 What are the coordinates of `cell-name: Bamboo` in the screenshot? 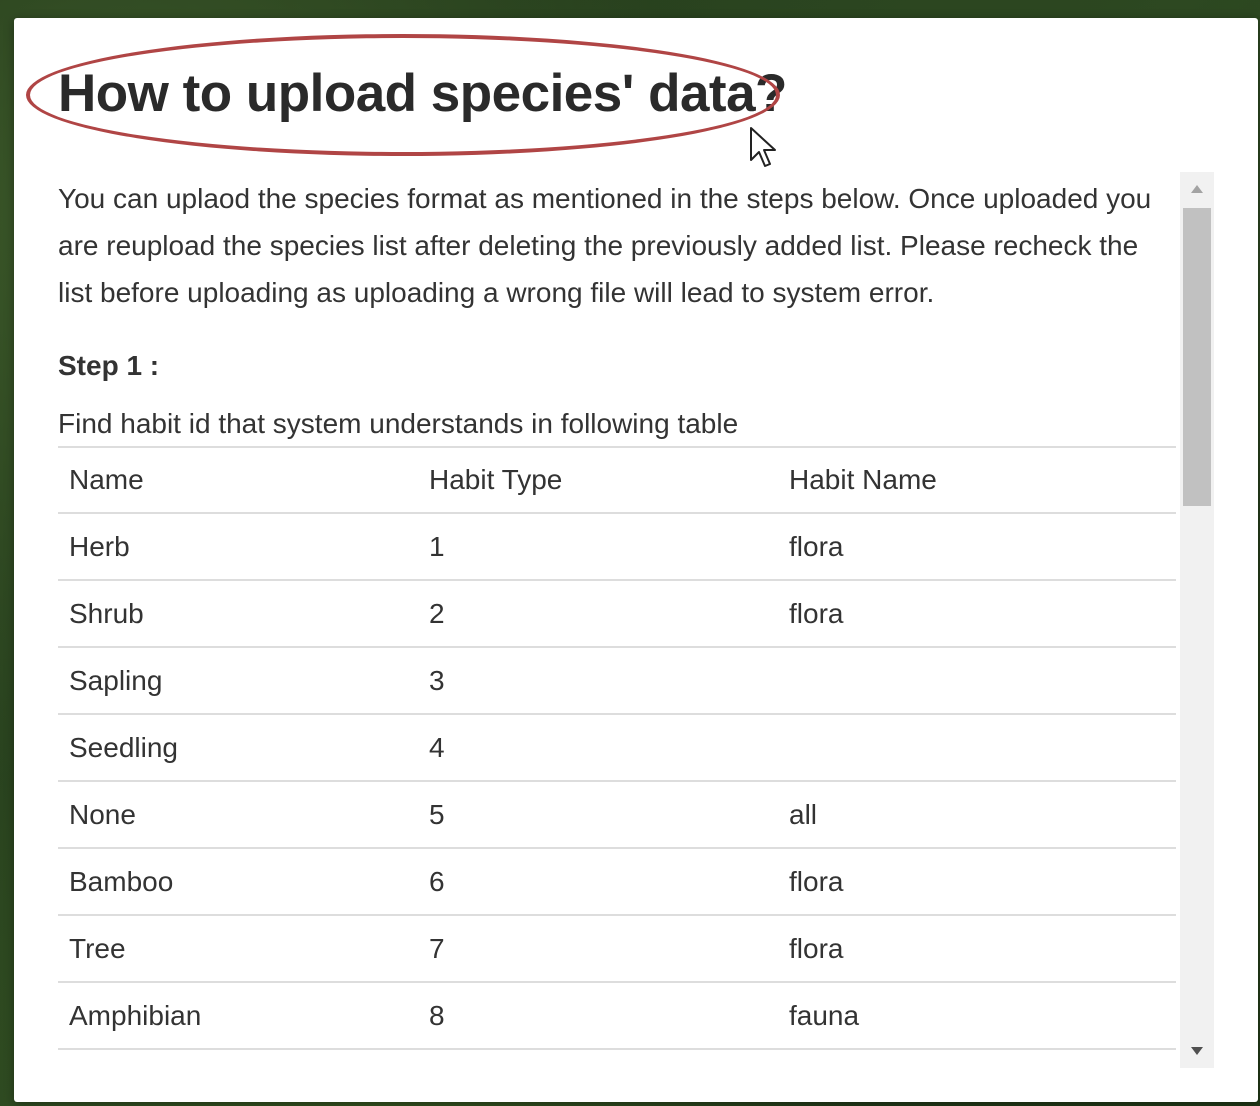 It's located at (238, 881).